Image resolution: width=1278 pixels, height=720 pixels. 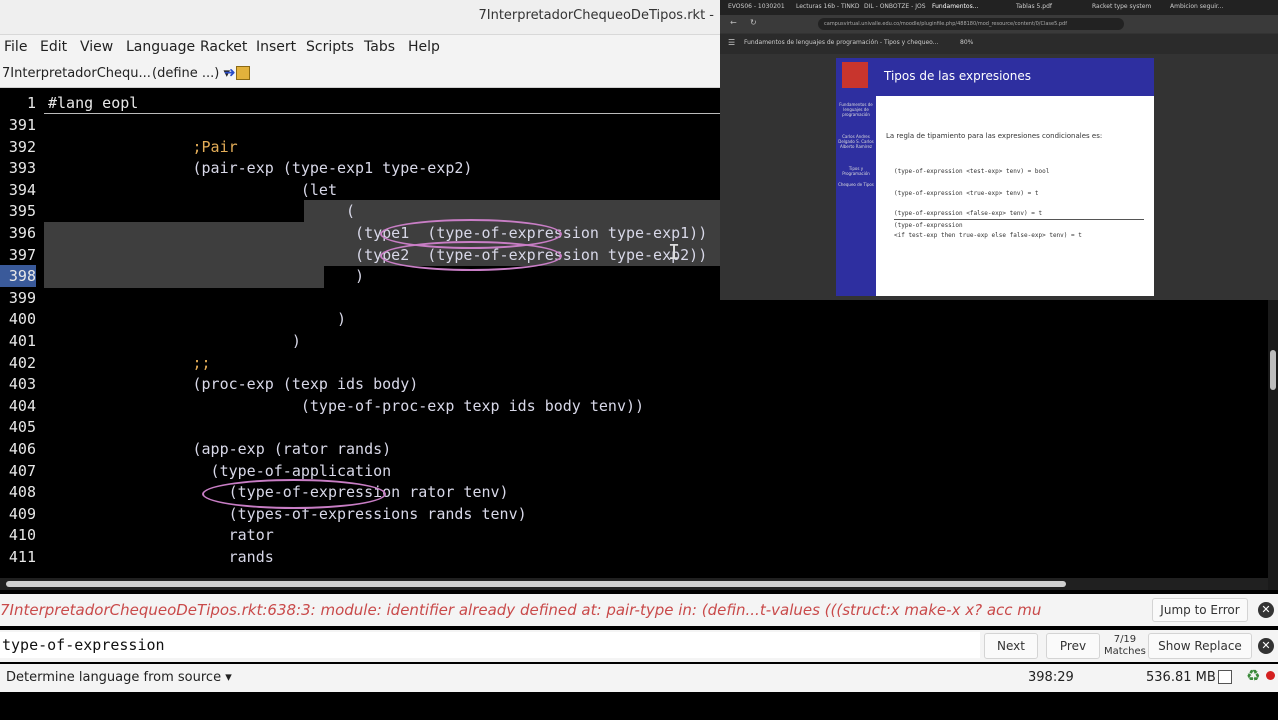 I want to click on search-bar: Next Prev 7/19 Matches Show Replace ✕, so click(x=639, y=646).